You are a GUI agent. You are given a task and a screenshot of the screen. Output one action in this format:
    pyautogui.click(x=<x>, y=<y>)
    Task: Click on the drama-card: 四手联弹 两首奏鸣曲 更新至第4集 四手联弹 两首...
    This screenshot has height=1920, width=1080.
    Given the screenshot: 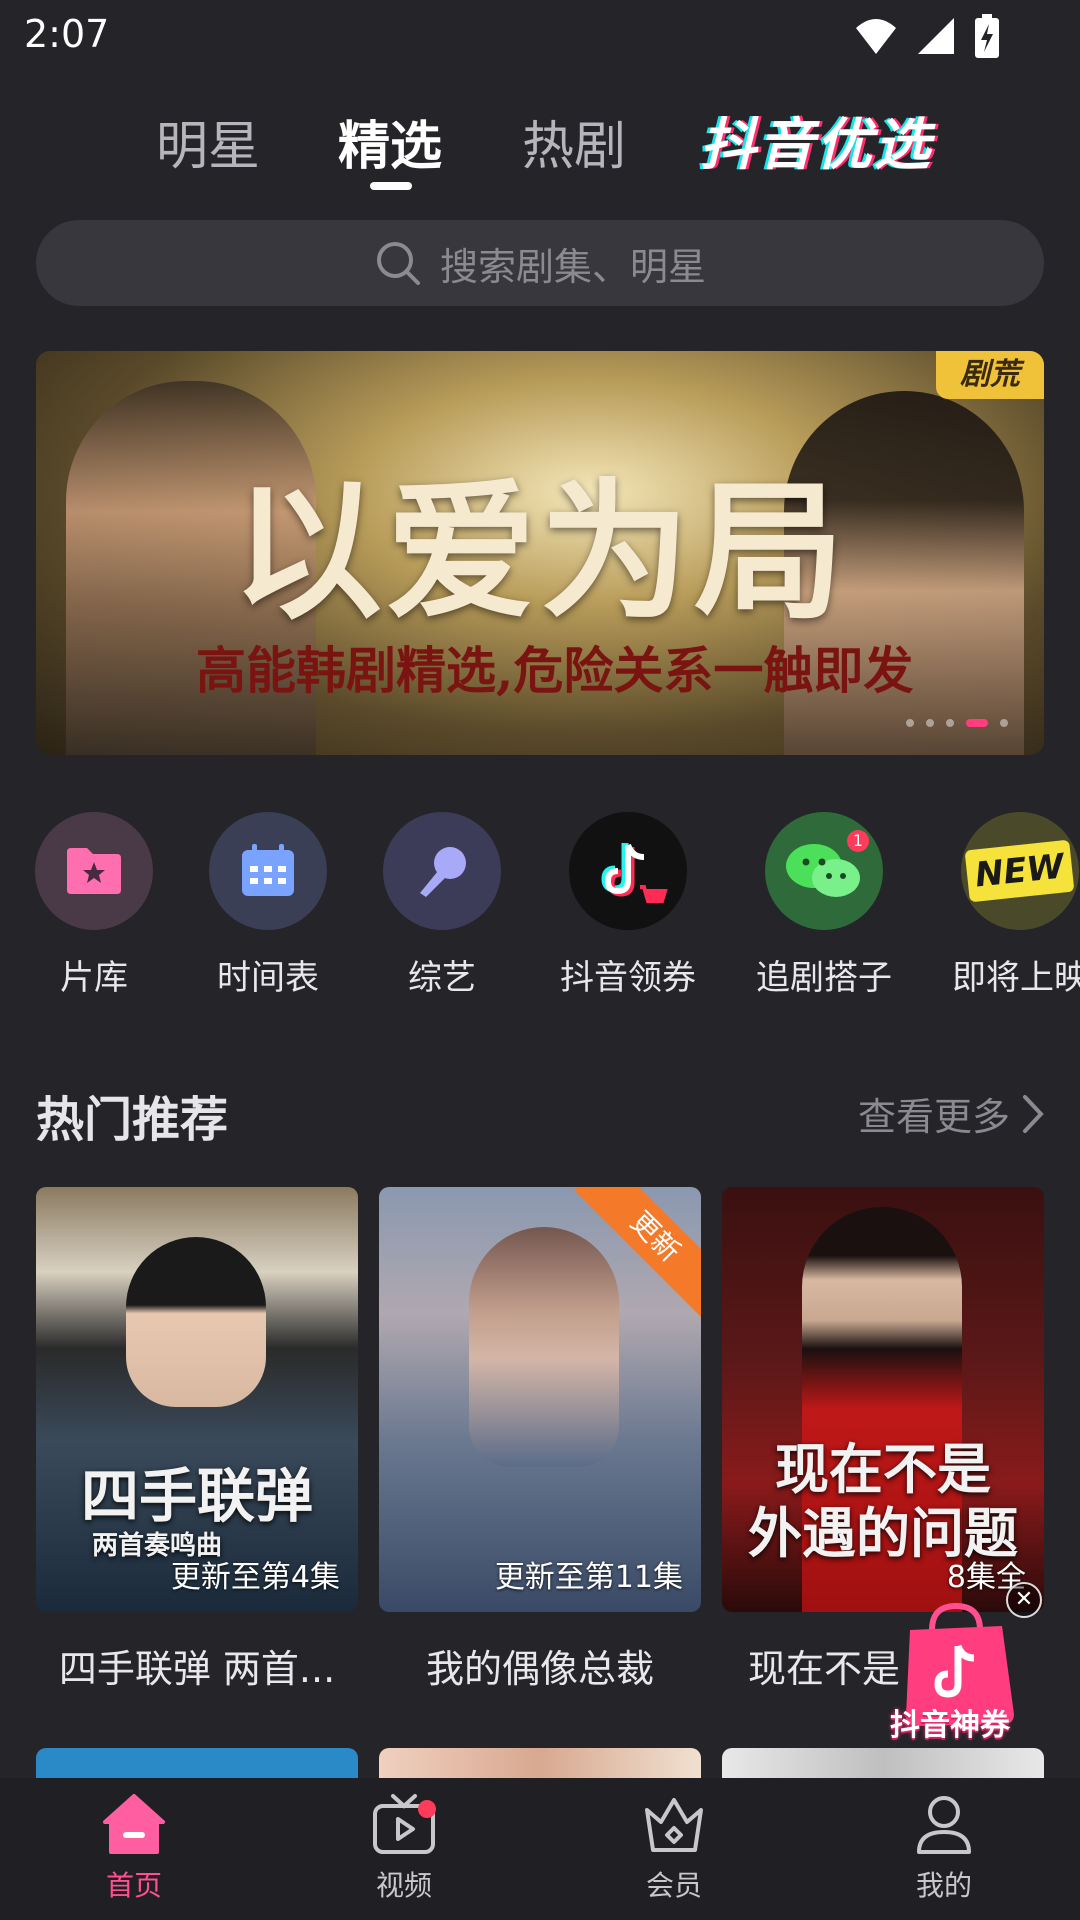 What is the action you would take?
    pyautogui.click(x=197, y=1440)
    